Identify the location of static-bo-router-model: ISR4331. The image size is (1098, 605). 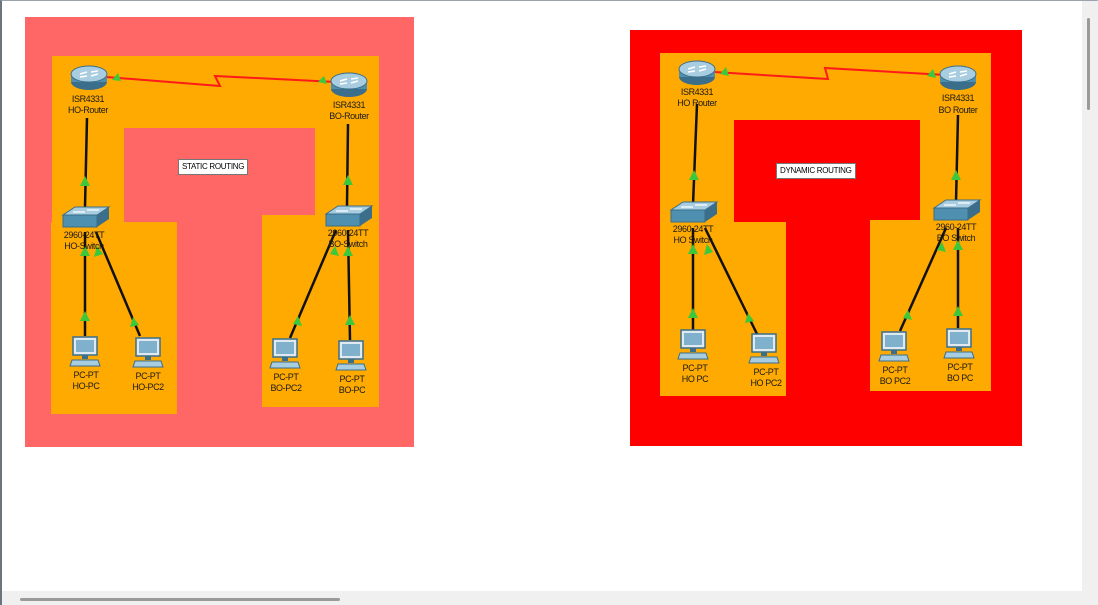
(349, 105).